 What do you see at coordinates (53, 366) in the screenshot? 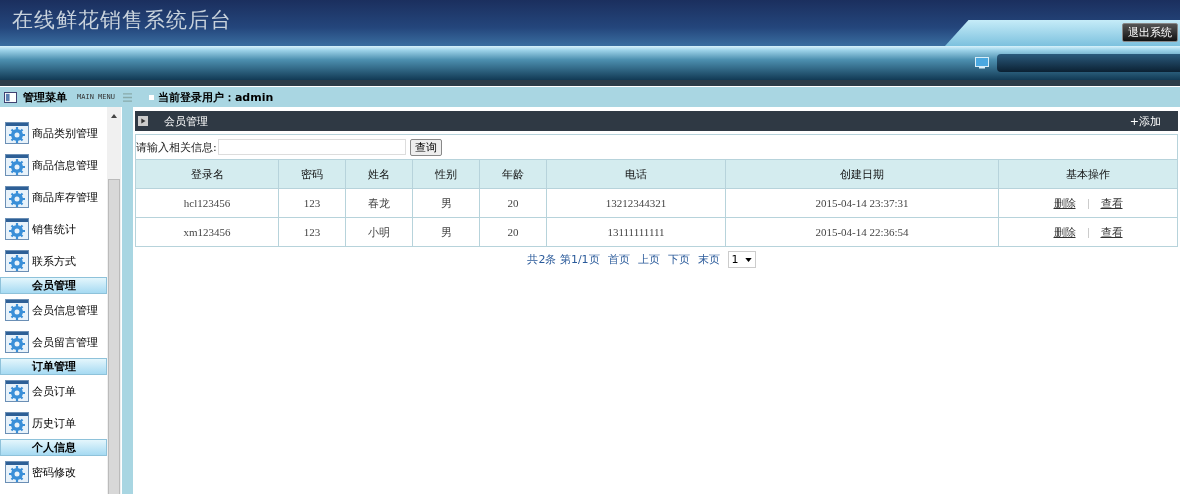
I see `section-header: 订单管理` at bounding box center [53, 366].